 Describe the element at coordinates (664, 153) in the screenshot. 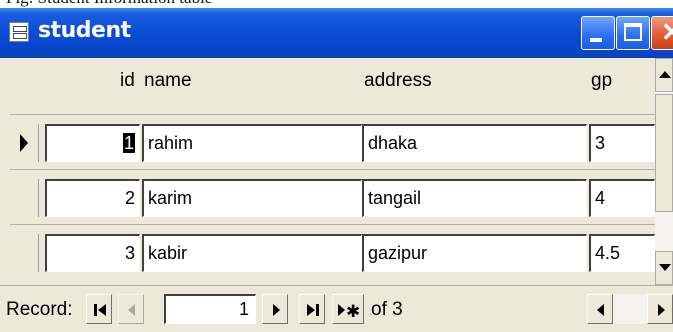

I see `scroll-thumb` at that location.